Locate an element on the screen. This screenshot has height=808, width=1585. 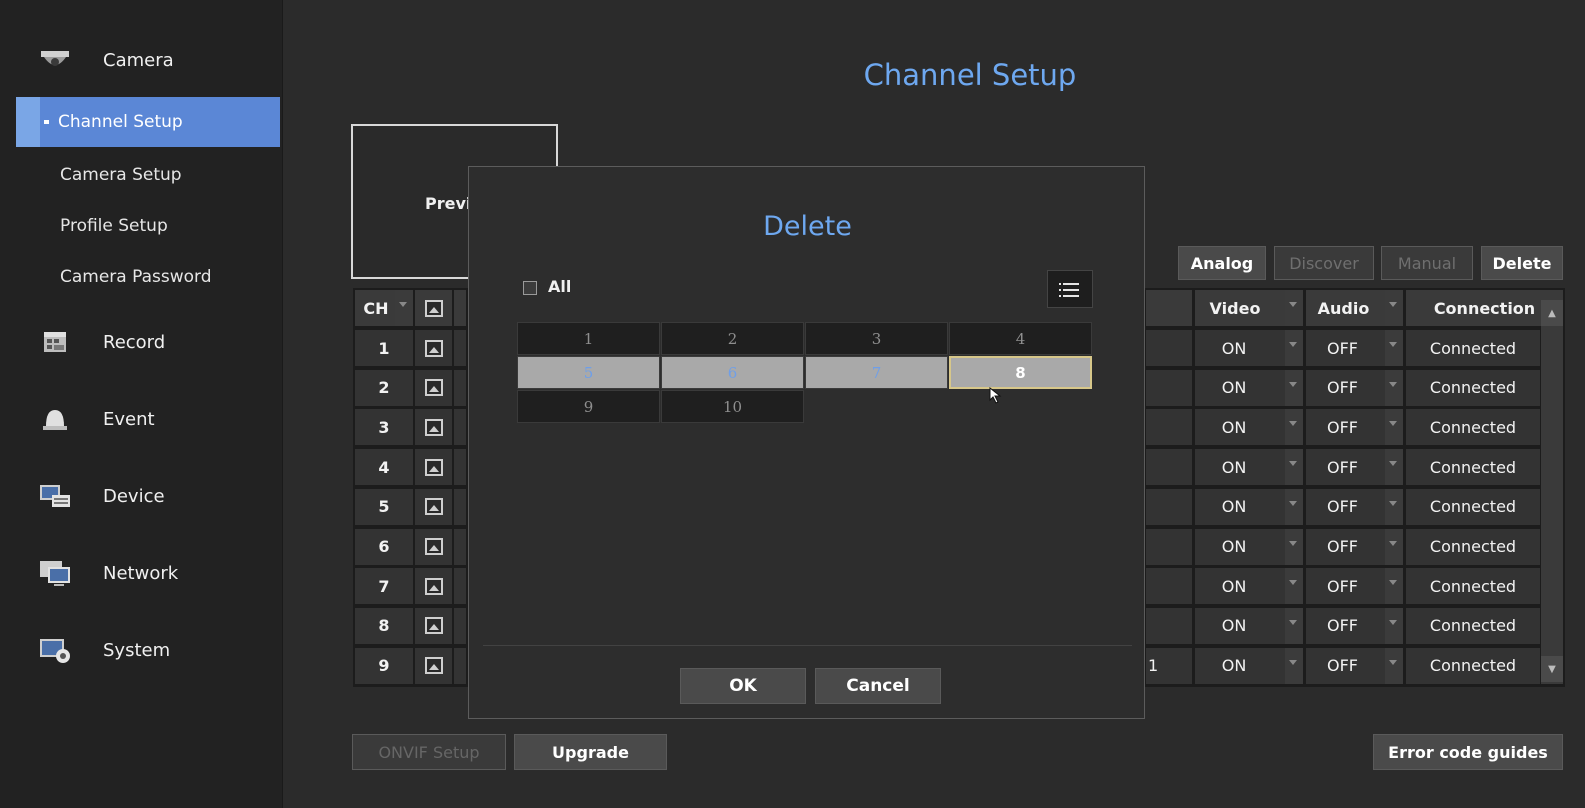
header-video: Video is located at coordinates (1249, 308).